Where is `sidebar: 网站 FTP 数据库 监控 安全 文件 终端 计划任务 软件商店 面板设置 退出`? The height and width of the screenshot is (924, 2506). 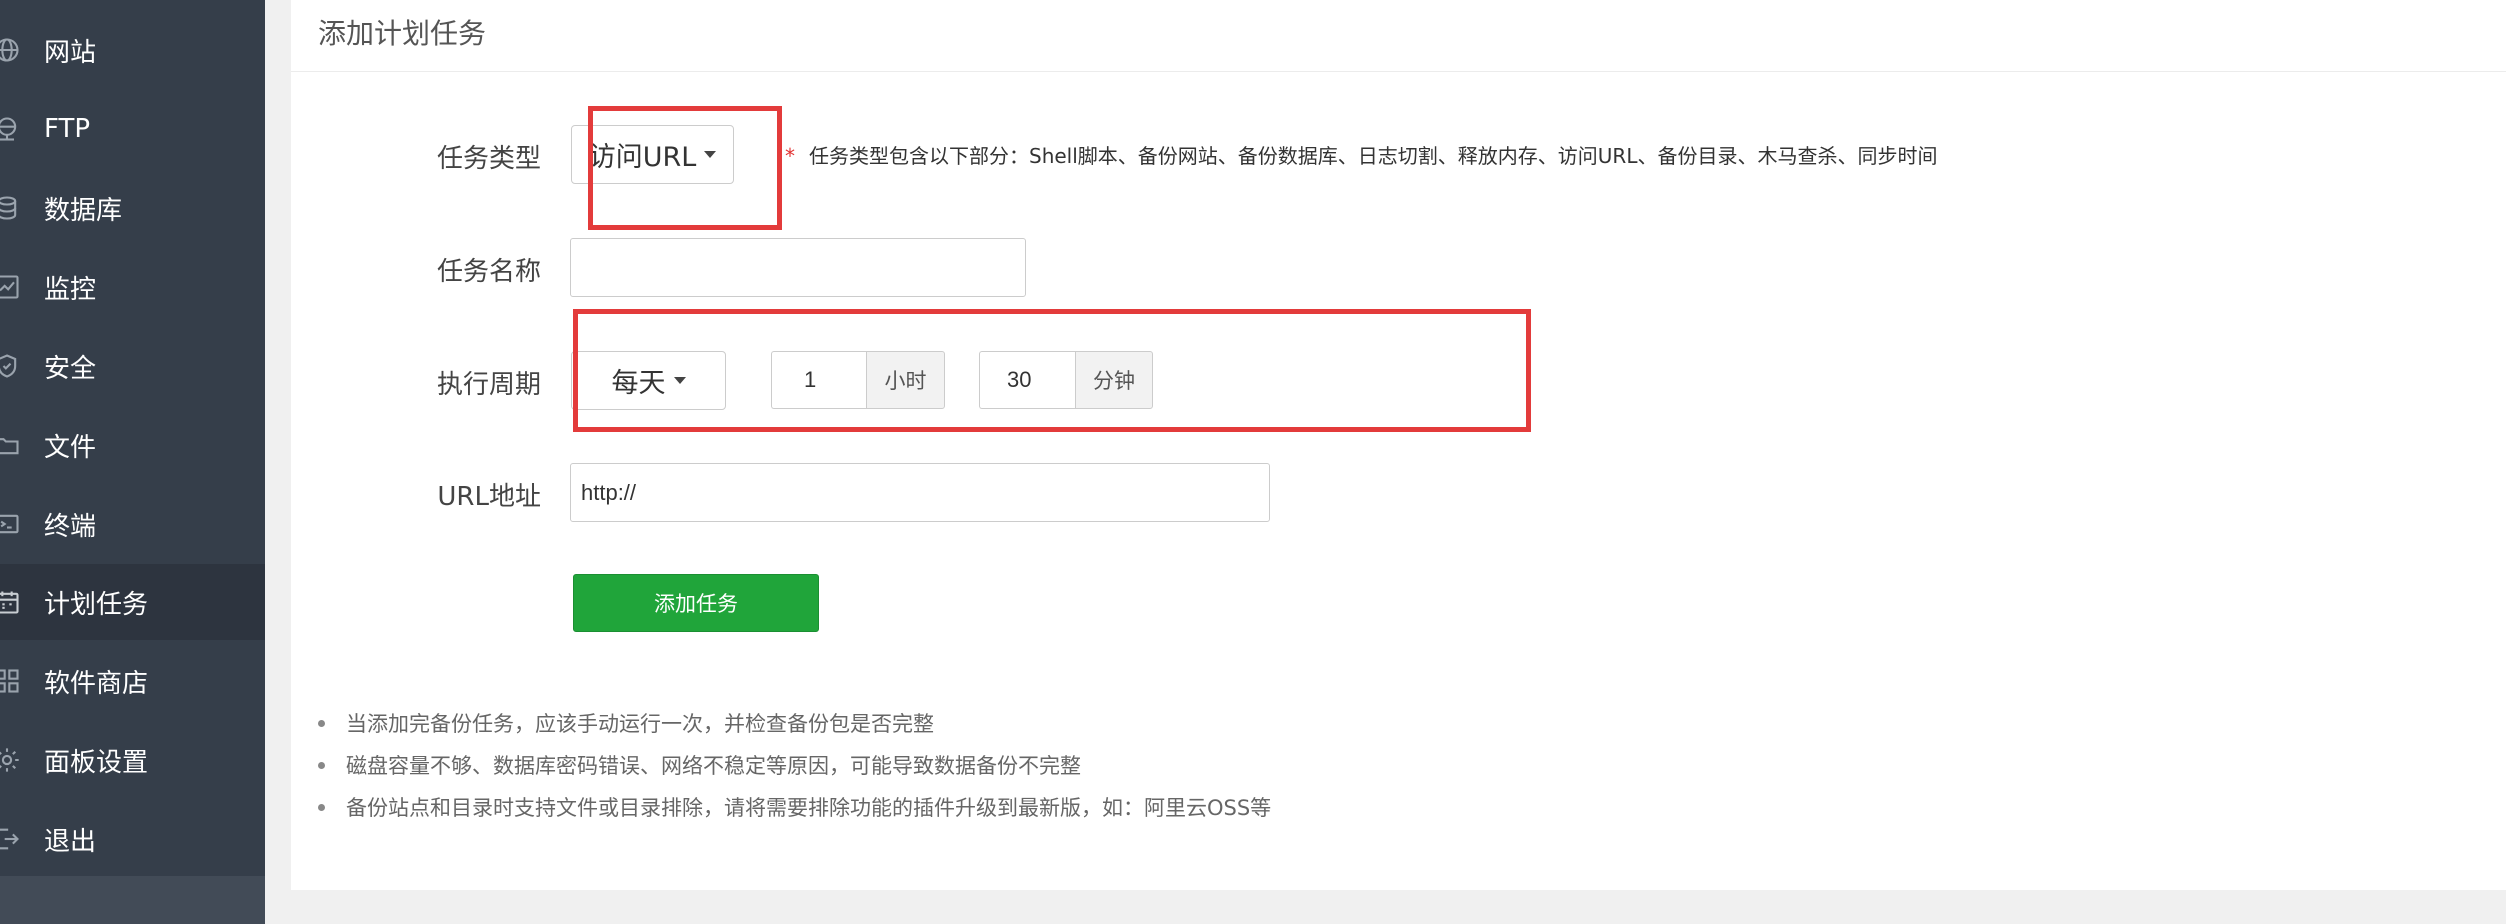
sidebar: 网站 FTP 数据库 监控 安全 文件 终端 计划任务 软件商店 面板设置 退出 is located at coordinates (132, 462).